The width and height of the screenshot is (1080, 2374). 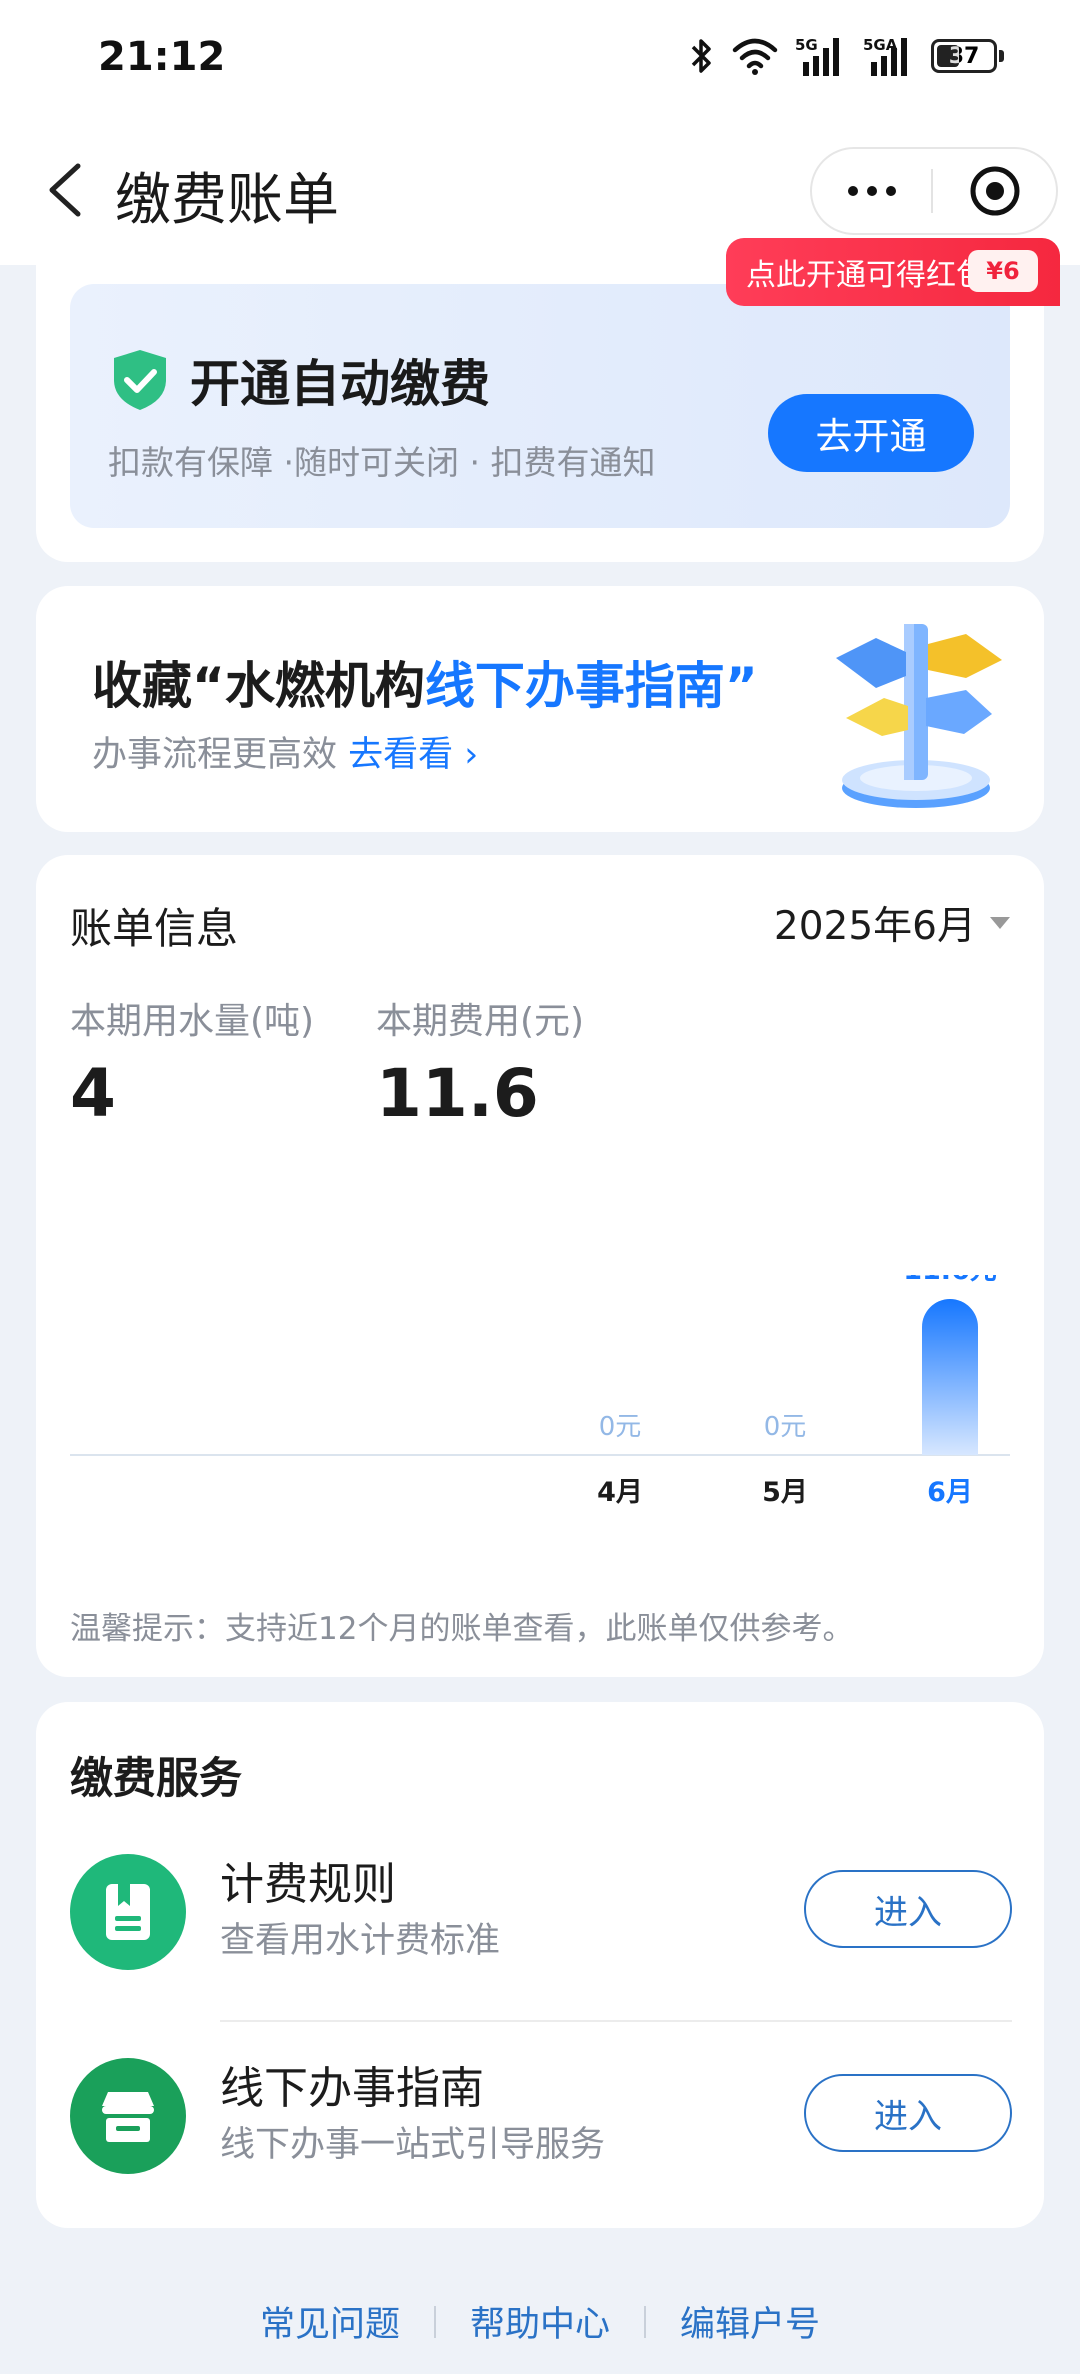 I want to click on battery-icon: 37, so click(x=964, y=56).